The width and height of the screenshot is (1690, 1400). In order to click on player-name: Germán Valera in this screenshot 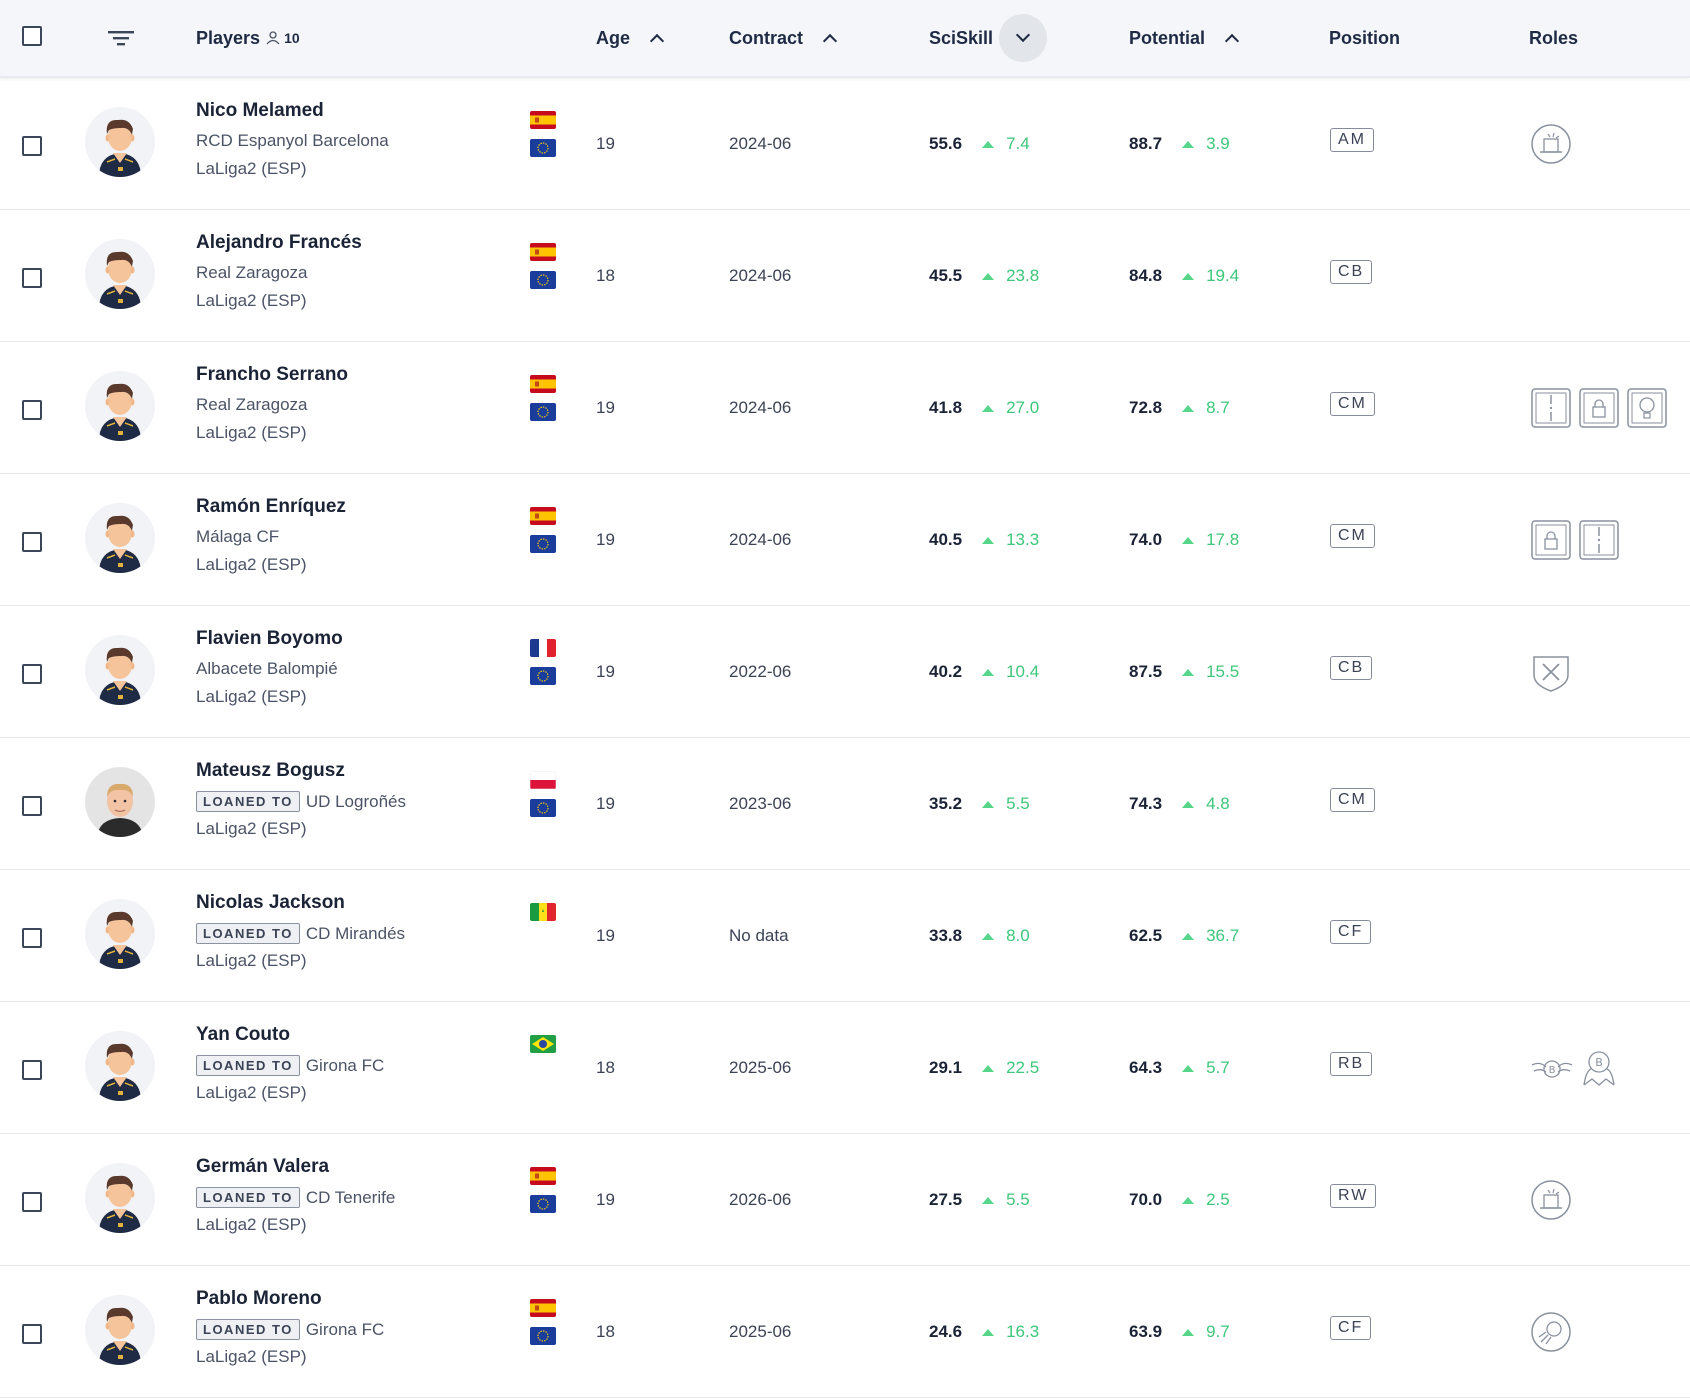, I will do `click(262, 1167)`.